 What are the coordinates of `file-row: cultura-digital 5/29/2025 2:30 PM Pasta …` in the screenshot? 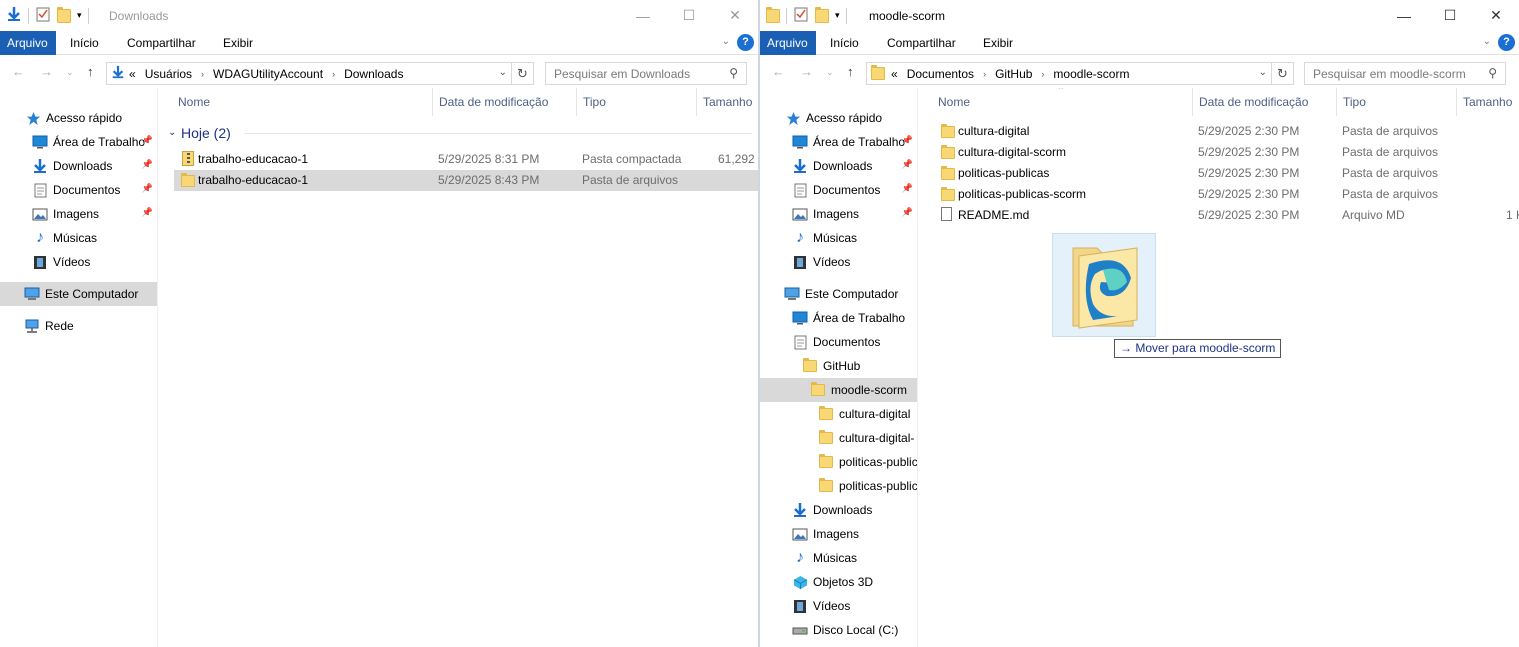 It's located at (1226, 131).